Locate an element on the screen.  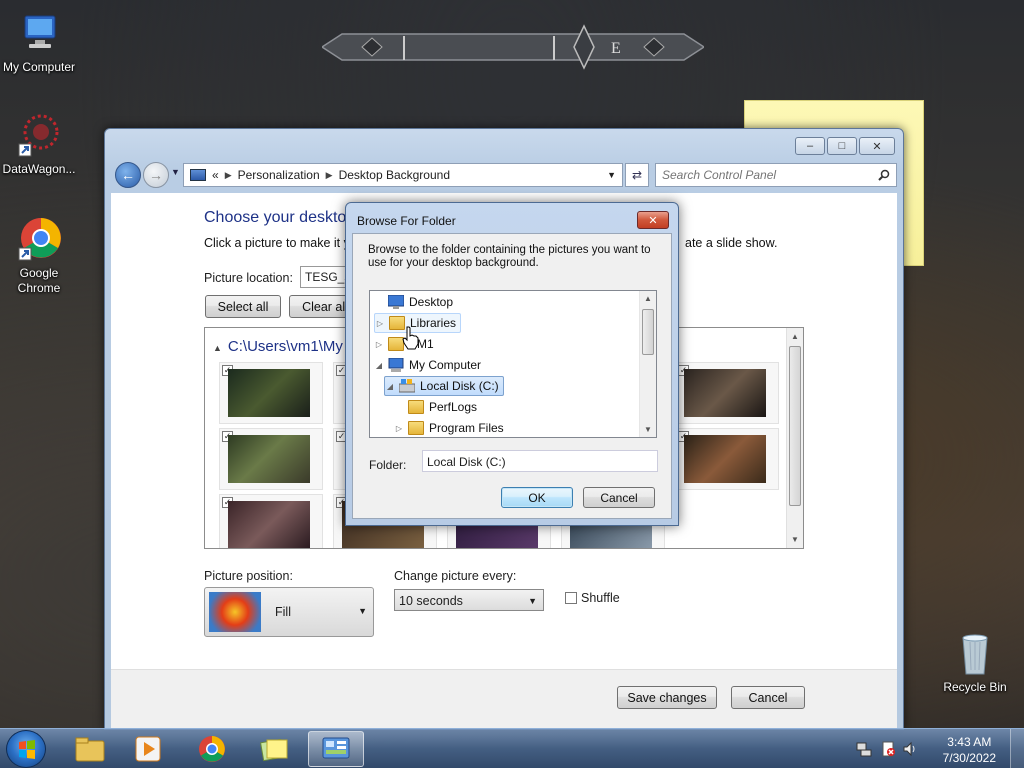
cancel-button: Cancel is located at coordinates (768, 697).